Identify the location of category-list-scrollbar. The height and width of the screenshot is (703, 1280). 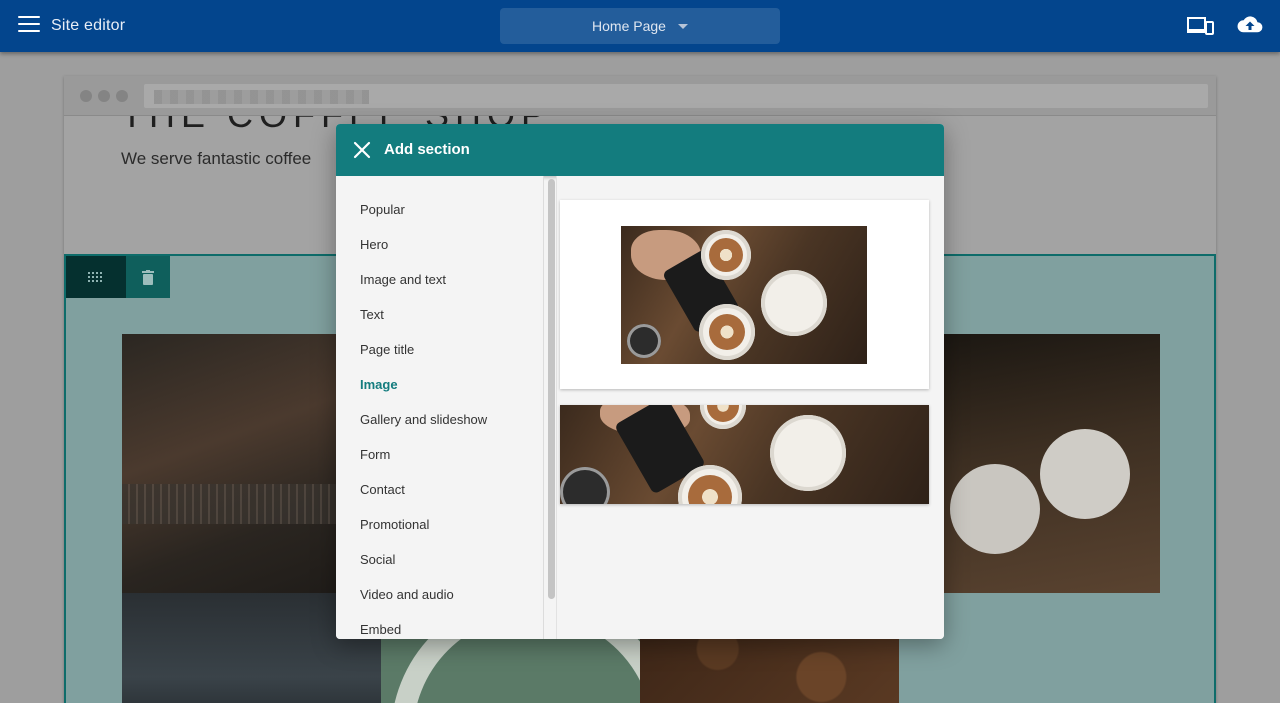
(551, 389).